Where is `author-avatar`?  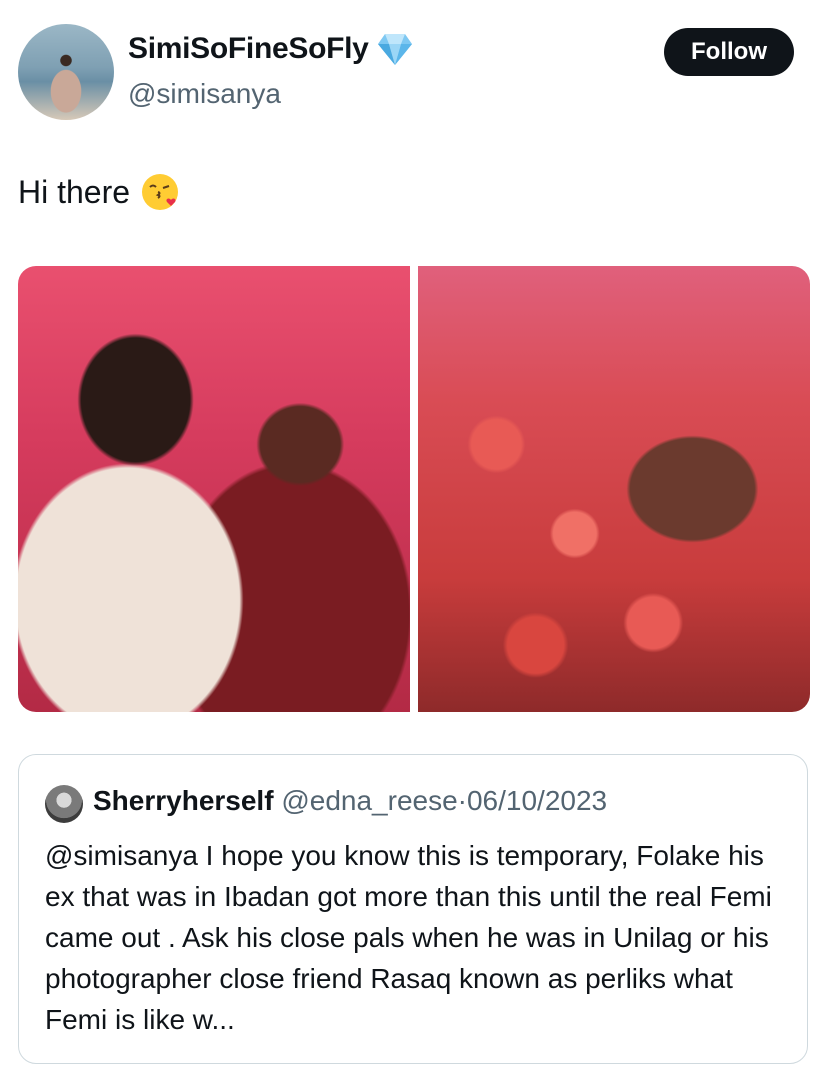 author-avatar is located at coordinates (66, 72).